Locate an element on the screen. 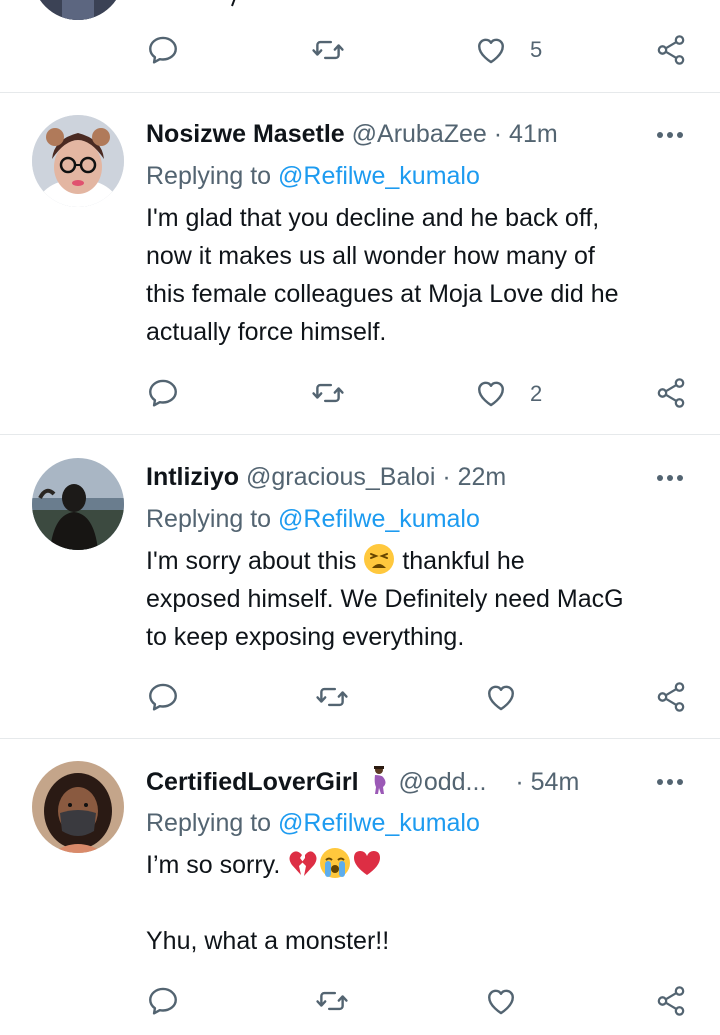 Image resolution: width=720 pixels, height=1035 pixels. tweet-text-line: now it makes us all wonder how many of is located at coordinates (370, 256).